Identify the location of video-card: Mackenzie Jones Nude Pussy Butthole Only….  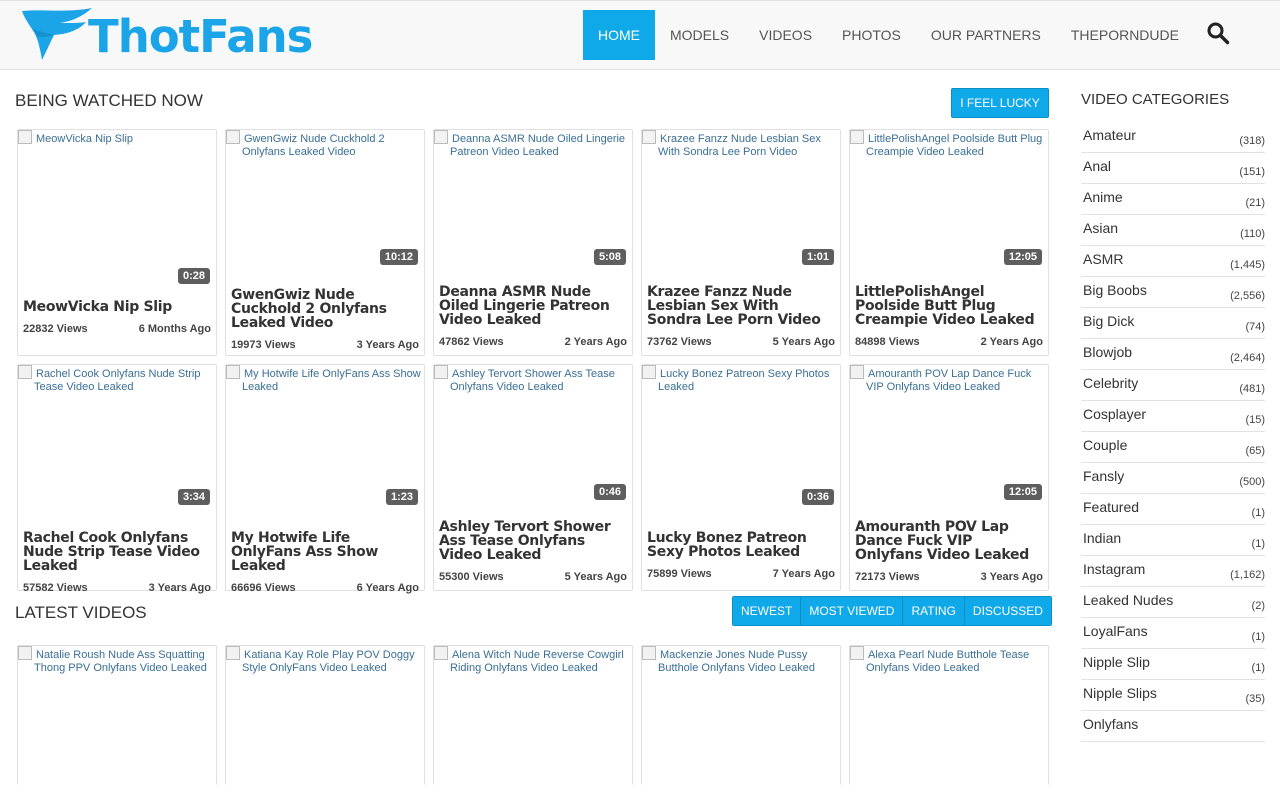
(741, 715).